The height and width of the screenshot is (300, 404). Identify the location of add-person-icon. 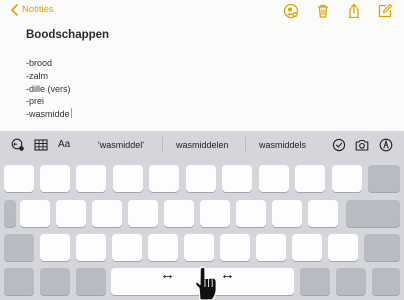
(291, 11).